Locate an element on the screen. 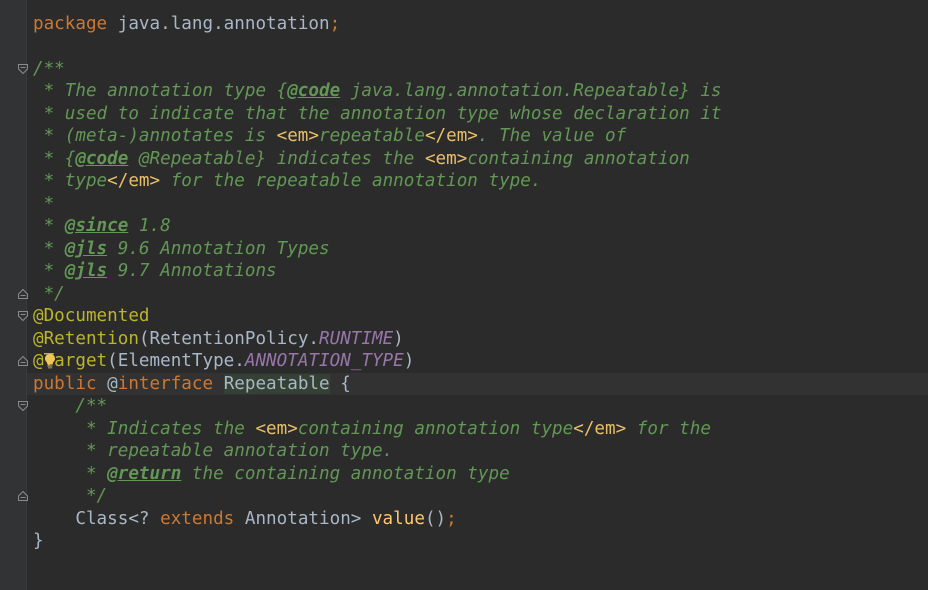 This screenshot has width=928, height=590. code-token: * type is located at coordinates (70, 181).